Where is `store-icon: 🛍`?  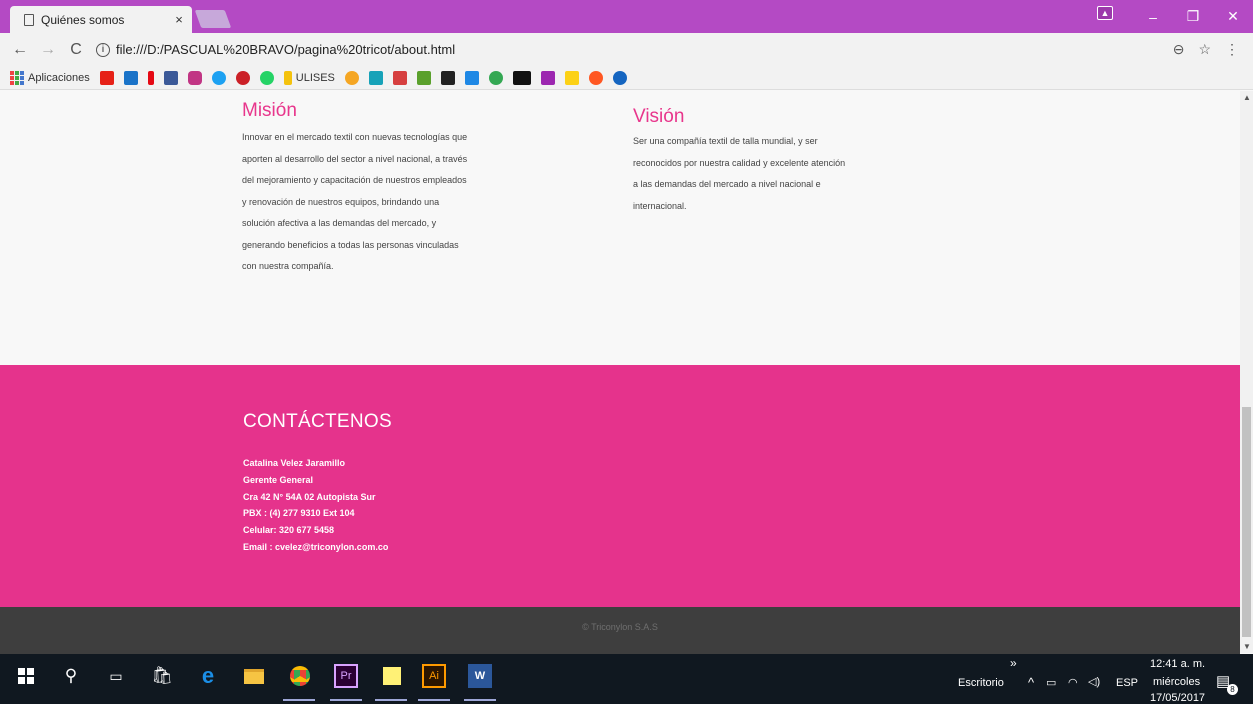 store-icon: 🛍 is located at coordinates (162, 676).